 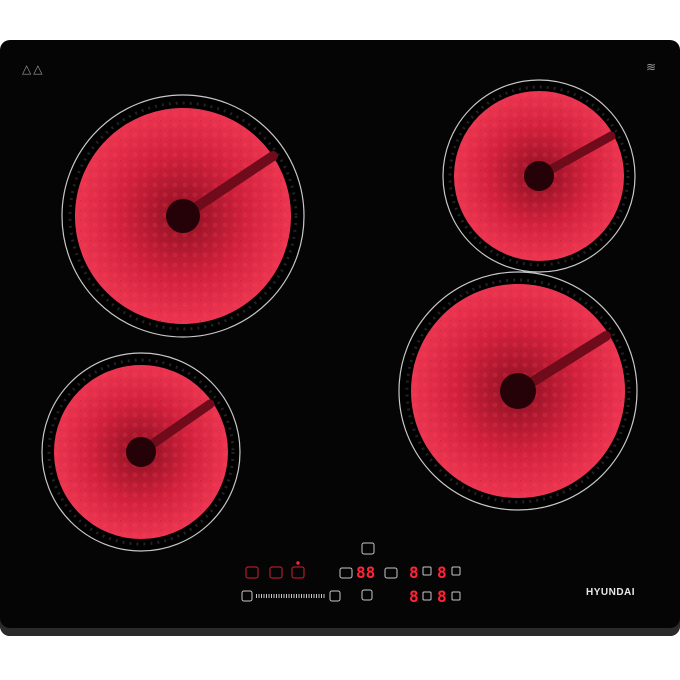 I want to click on slider-maximum, so click(x=335, y=596).